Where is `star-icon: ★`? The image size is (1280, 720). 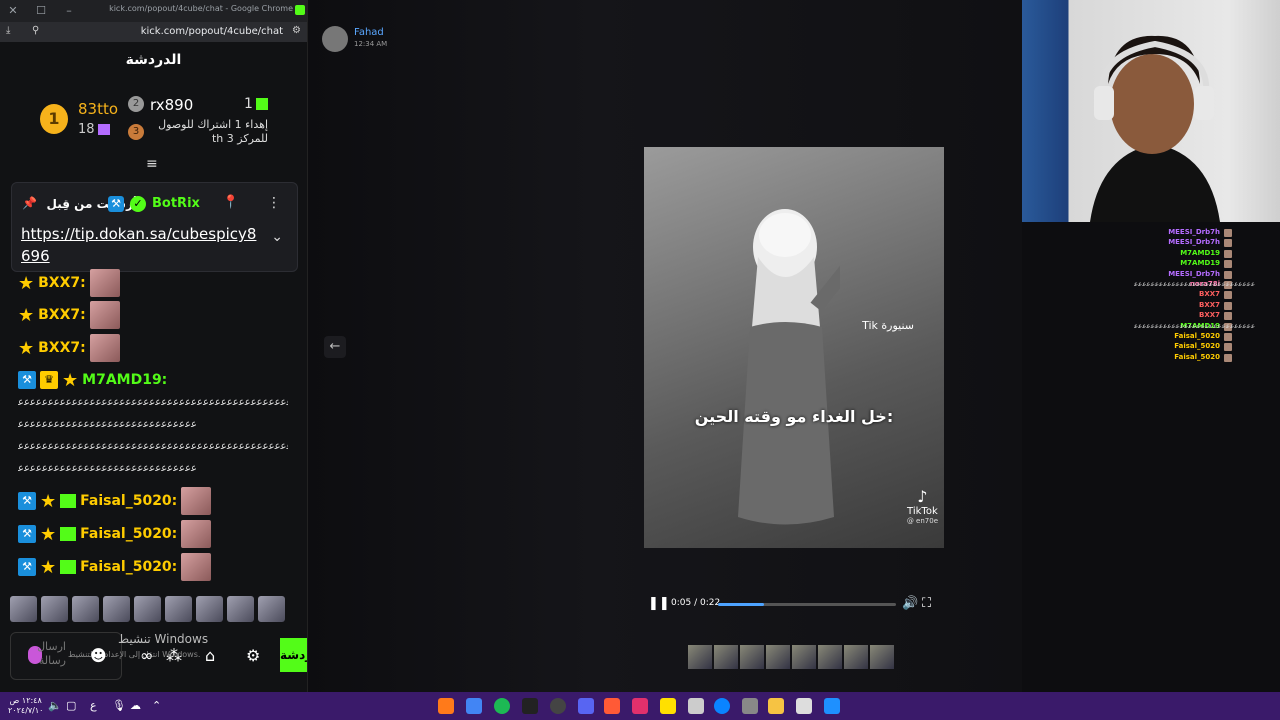 star-icon: ★ is located at coordinates (26, 283).